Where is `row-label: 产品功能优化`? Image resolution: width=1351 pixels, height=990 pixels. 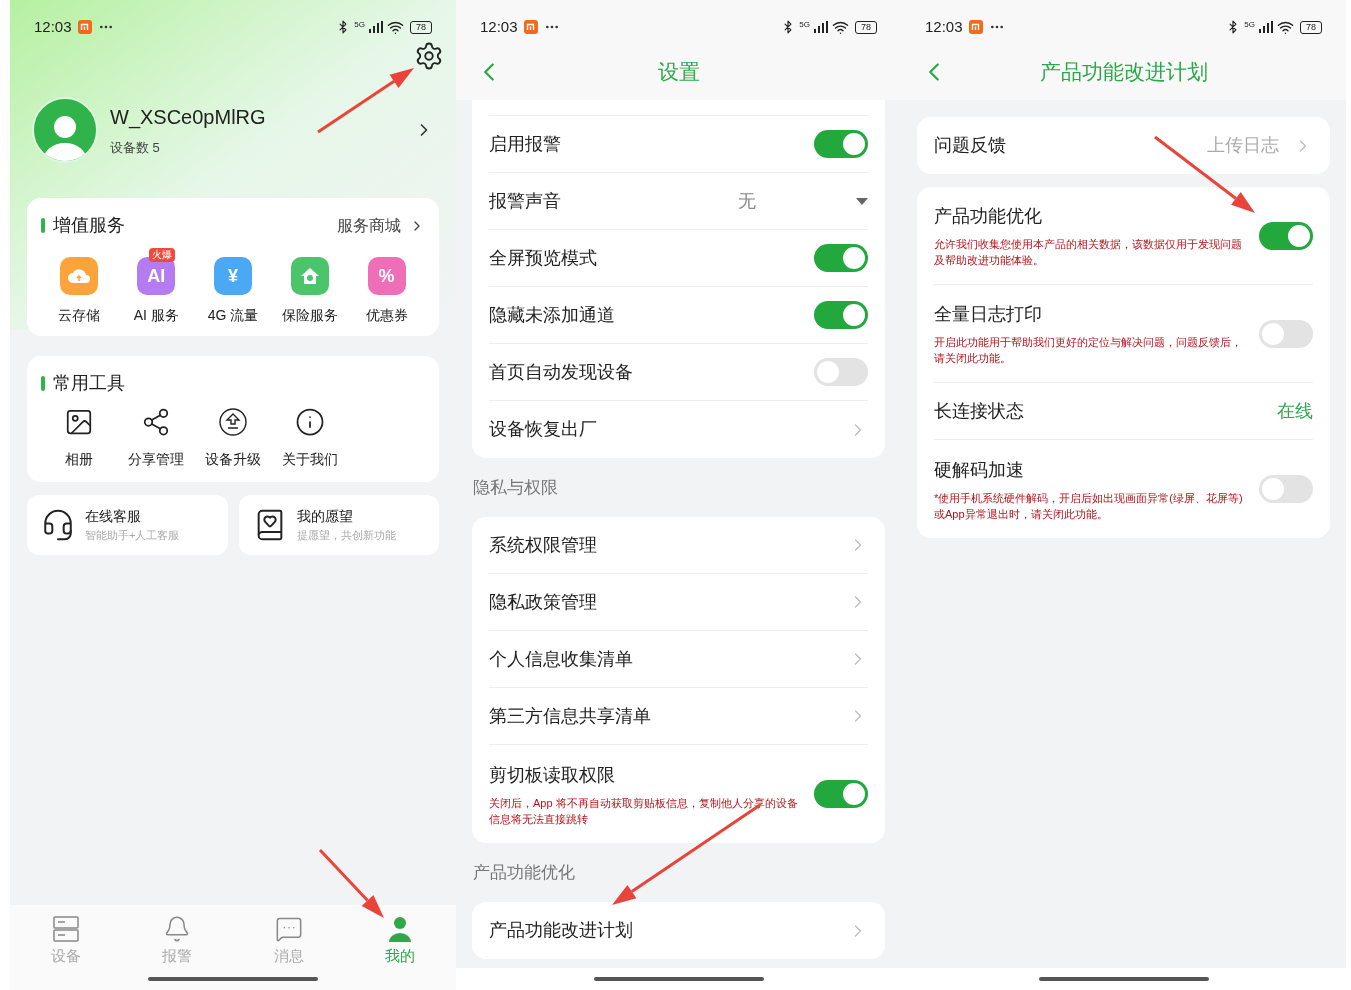
row-label: 产品功能优化 is located at coordinates (988, 216).